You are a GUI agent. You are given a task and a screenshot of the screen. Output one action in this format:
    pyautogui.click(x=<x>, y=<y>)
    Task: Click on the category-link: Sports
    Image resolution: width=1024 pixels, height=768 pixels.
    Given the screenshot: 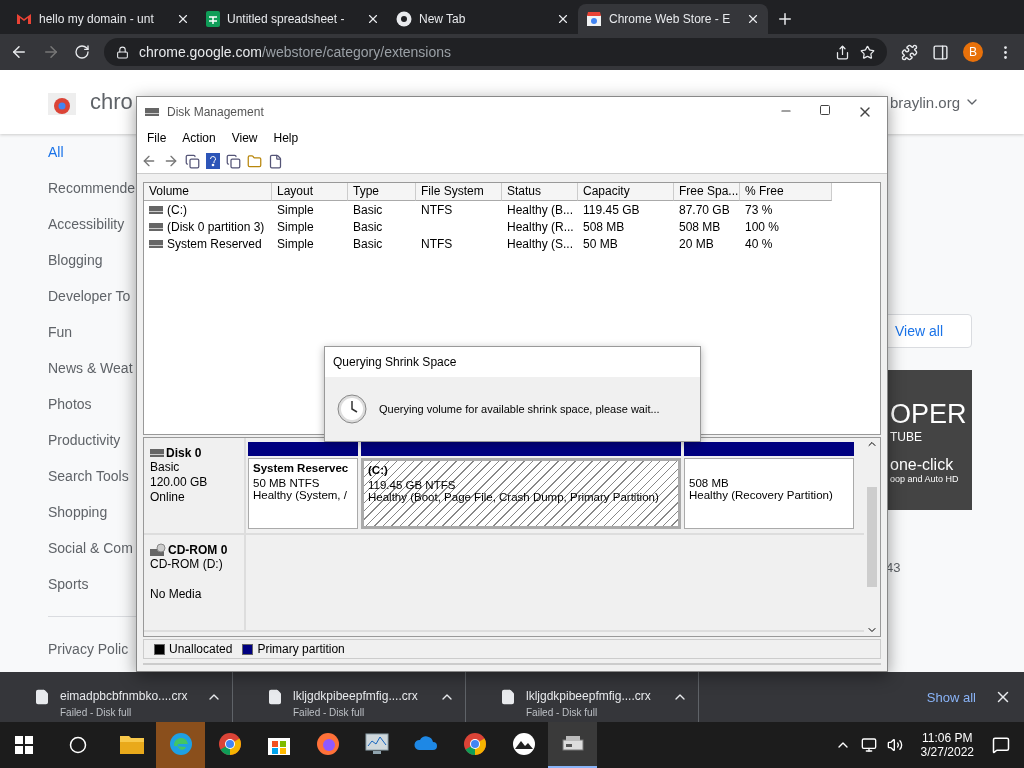 What is the action you would take?
    pyautogui.click(x=68, y=584)
    